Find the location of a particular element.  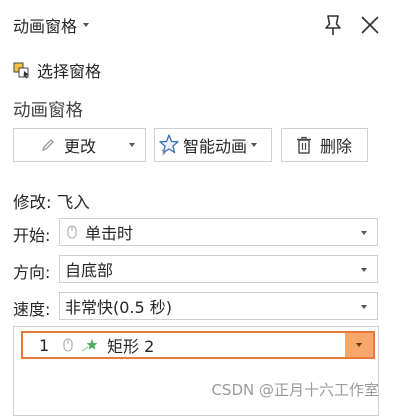

delete-button: 删除 is located at coordinates (324, 145).